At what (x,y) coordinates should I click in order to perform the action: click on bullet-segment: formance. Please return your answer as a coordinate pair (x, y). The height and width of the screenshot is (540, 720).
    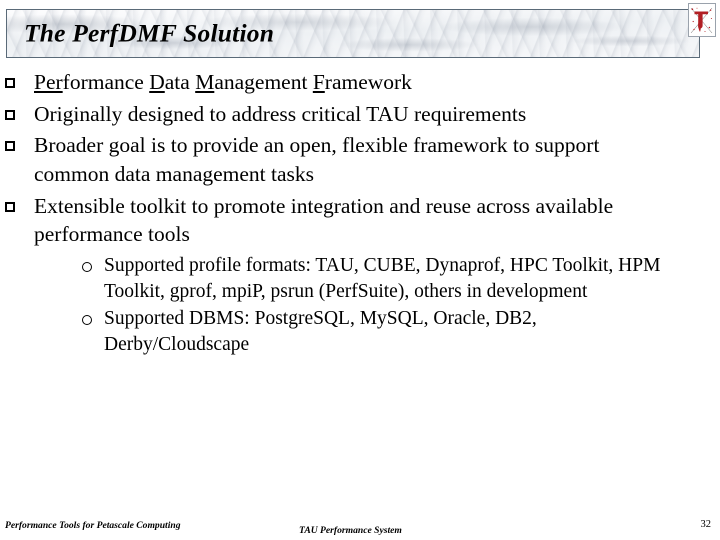
    Looking at the image, I should click on (106, 82).